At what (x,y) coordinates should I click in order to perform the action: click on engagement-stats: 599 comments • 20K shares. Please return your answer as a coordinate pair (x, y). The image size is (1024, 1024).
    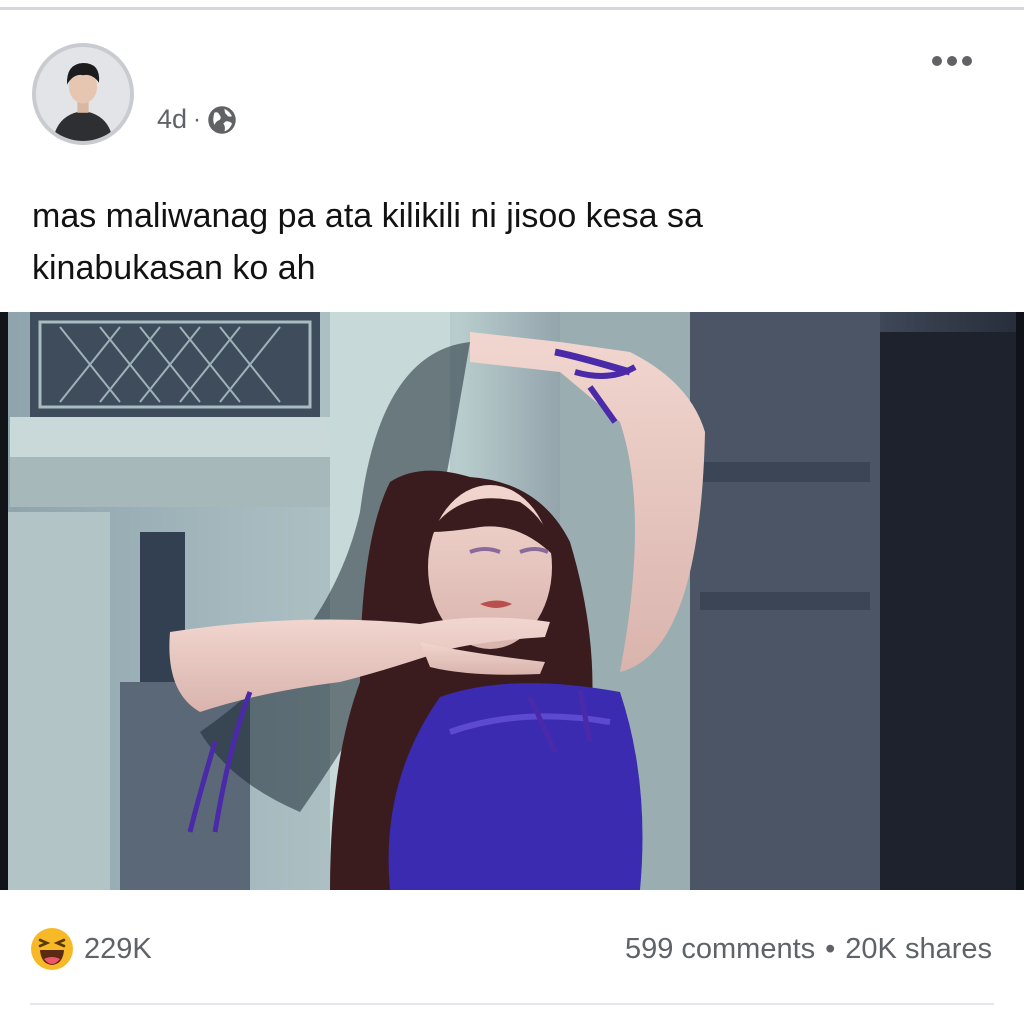
    Looking at the image, I should click on (808, 949).